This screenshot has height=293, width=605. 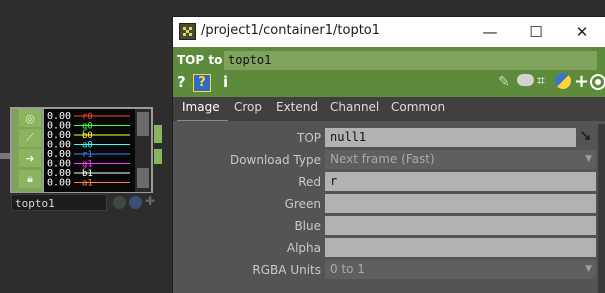 I want to click on python-icon, so click(x=563, y=81).